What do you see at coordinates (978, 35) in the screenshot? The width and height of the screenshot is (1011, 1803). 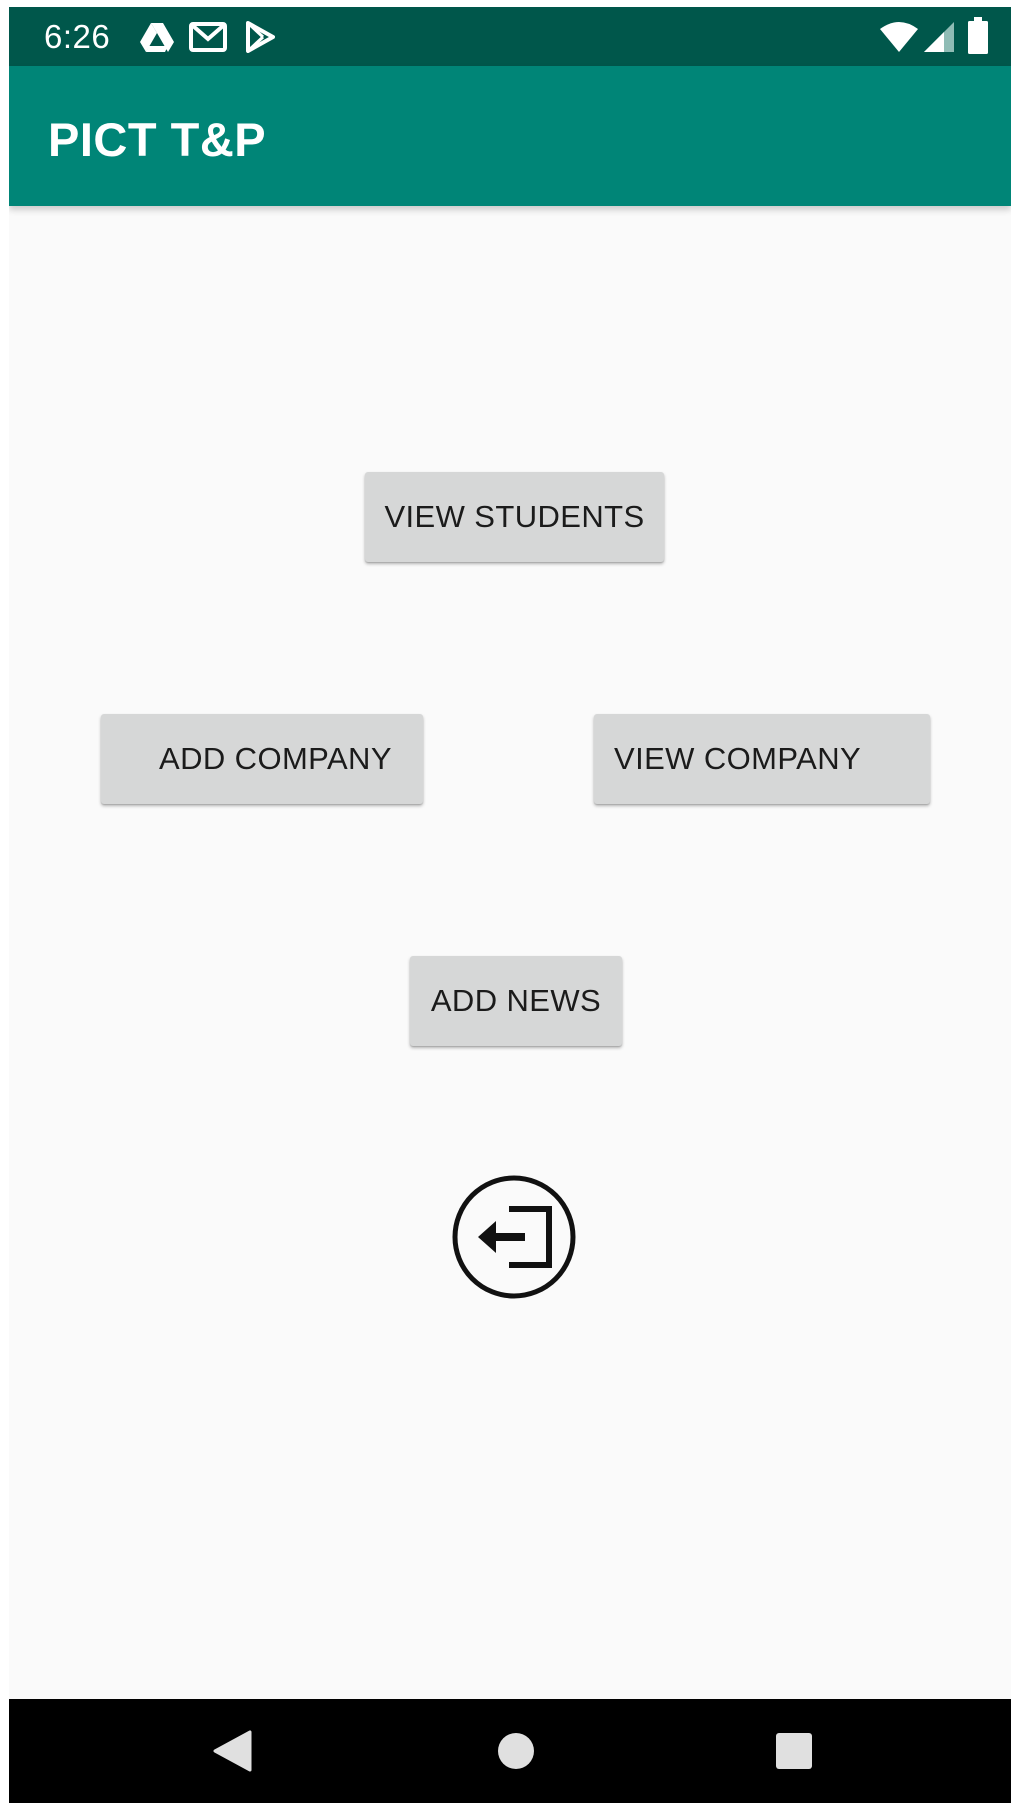 I see `battery-icon` at bounding box center [978, 35].